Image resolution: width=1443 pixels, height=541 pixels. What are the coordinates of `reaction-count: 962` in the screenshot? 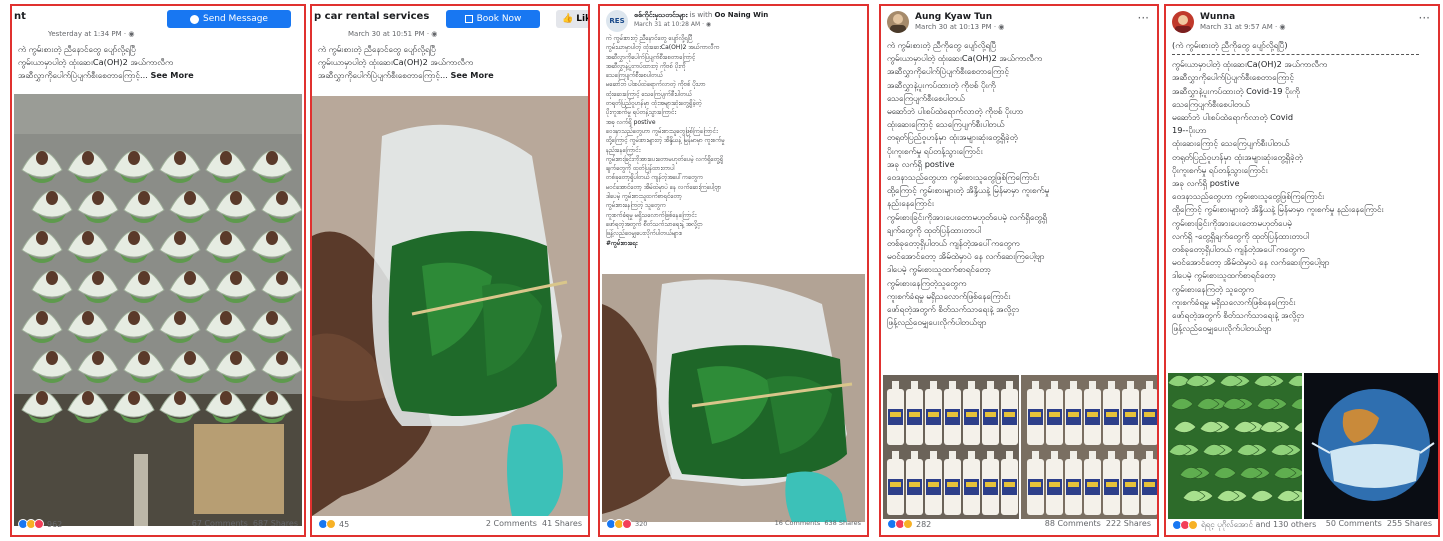 It's located at (55, 524).